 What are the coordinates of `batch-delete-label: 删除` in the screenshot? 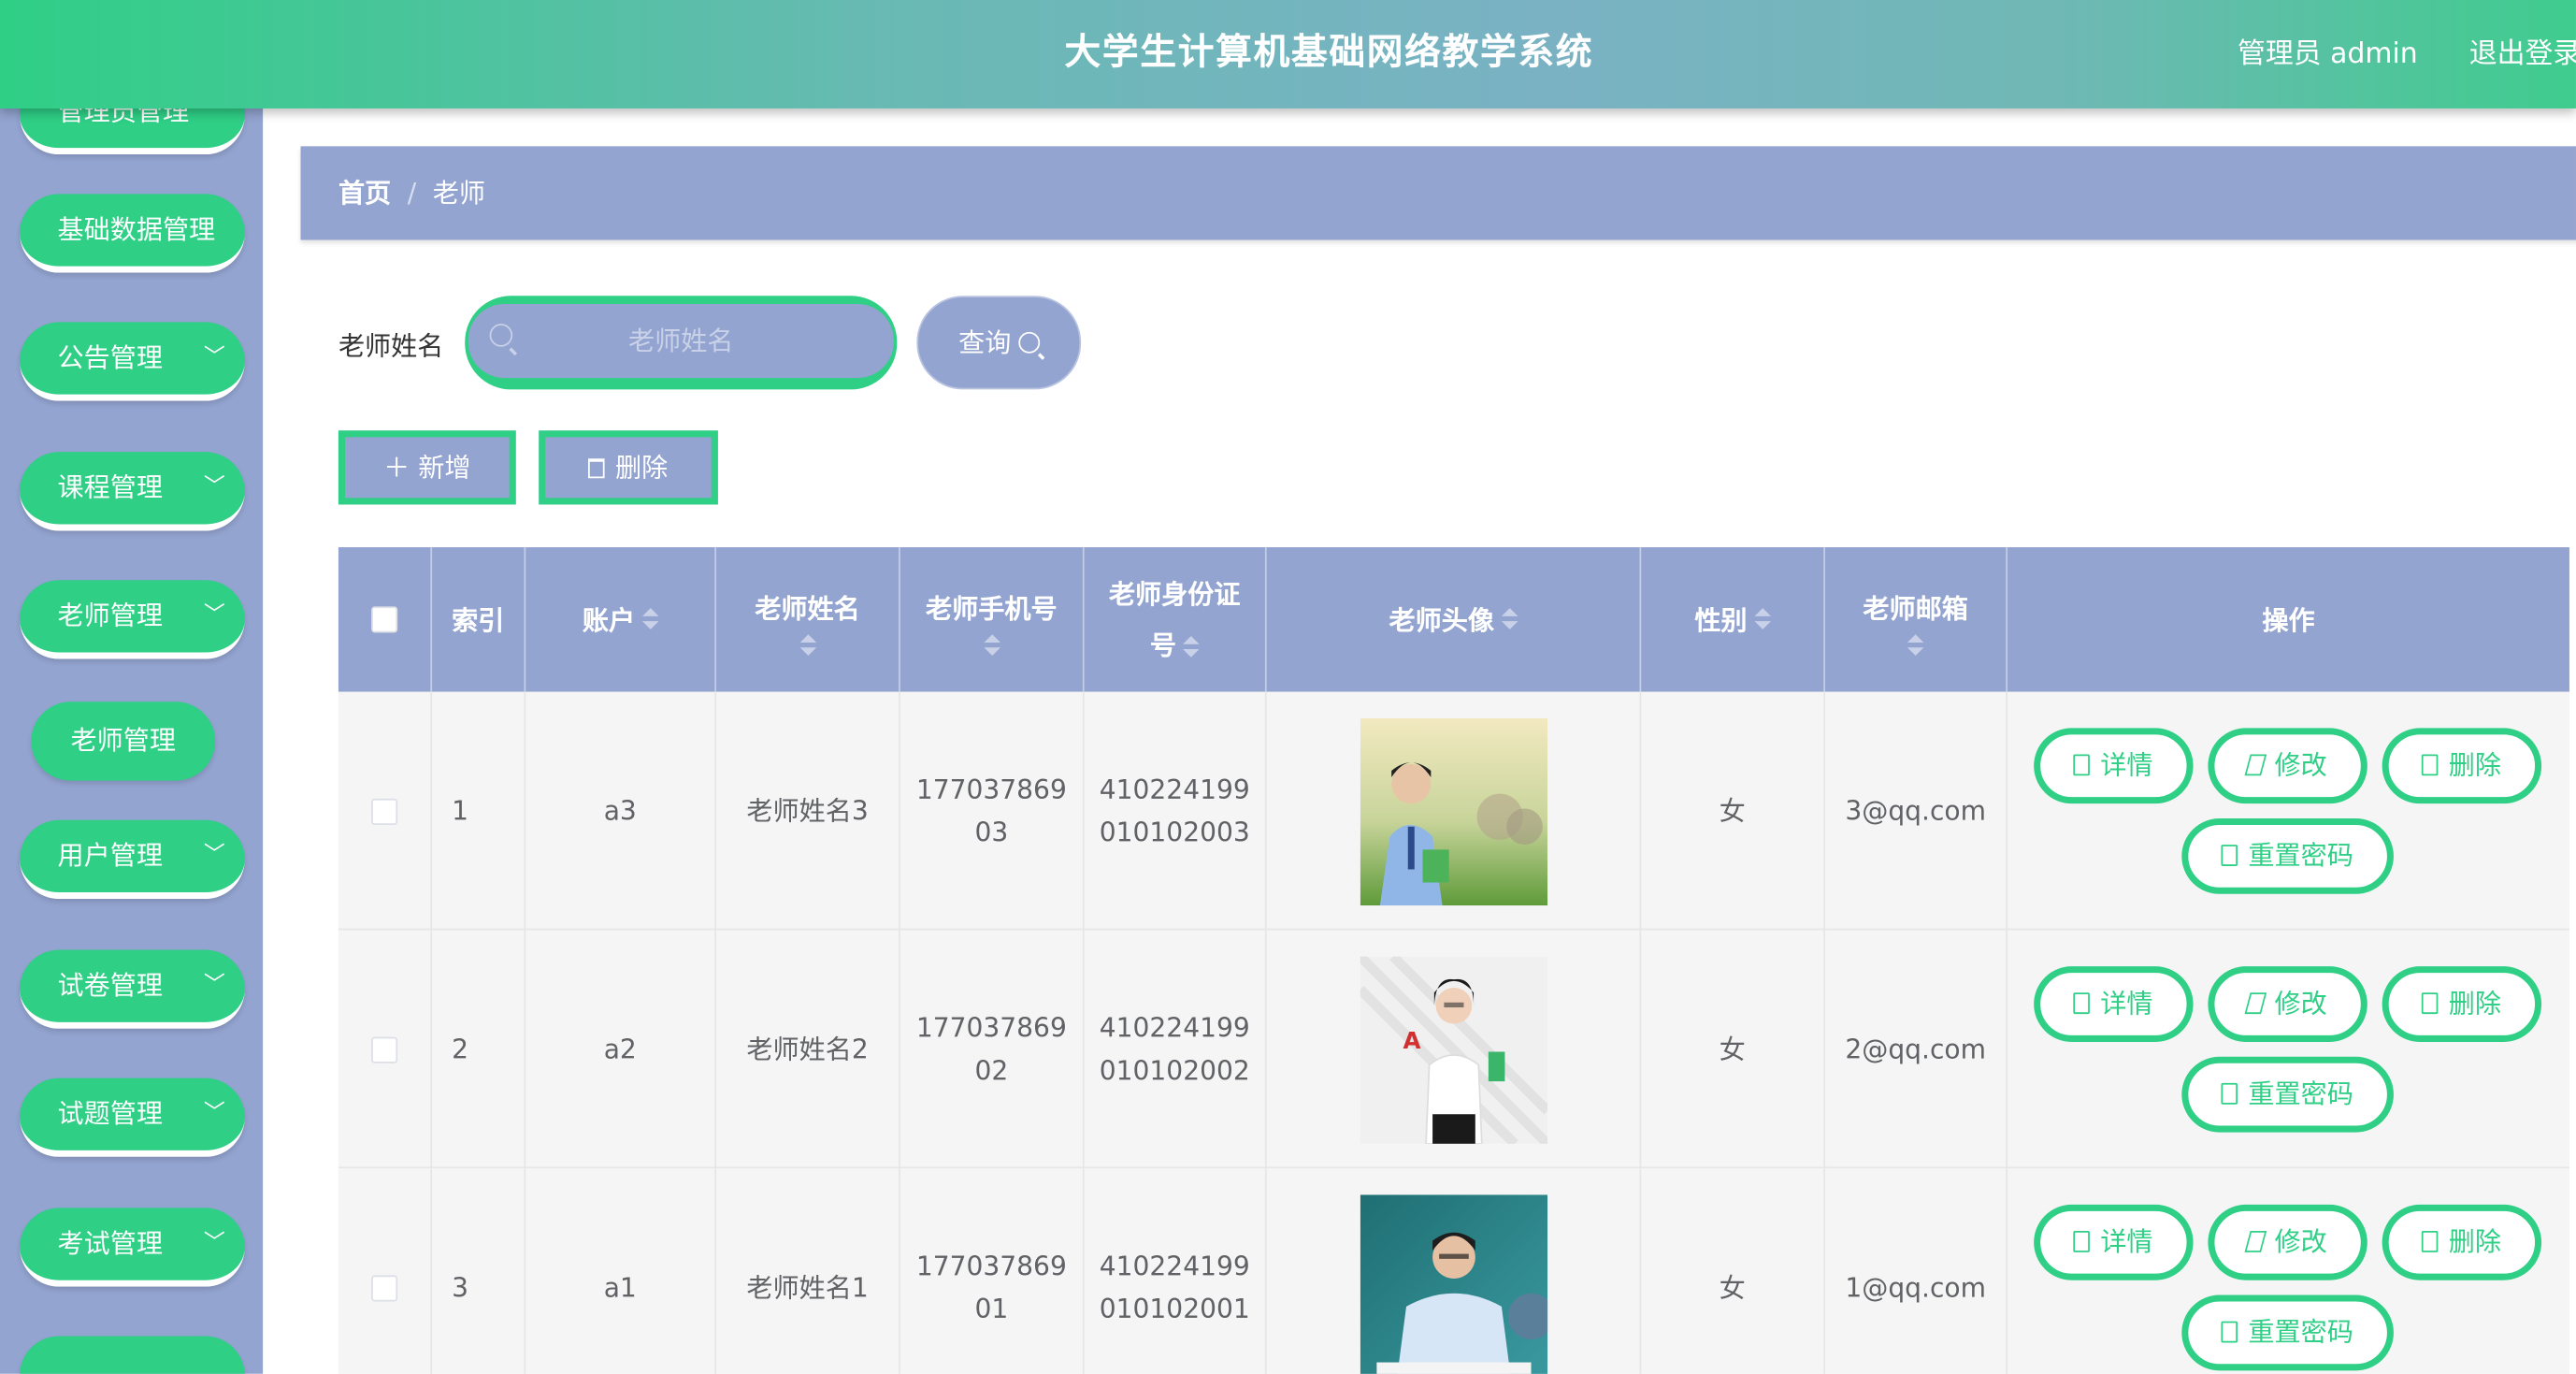 It's located at (642, 468).